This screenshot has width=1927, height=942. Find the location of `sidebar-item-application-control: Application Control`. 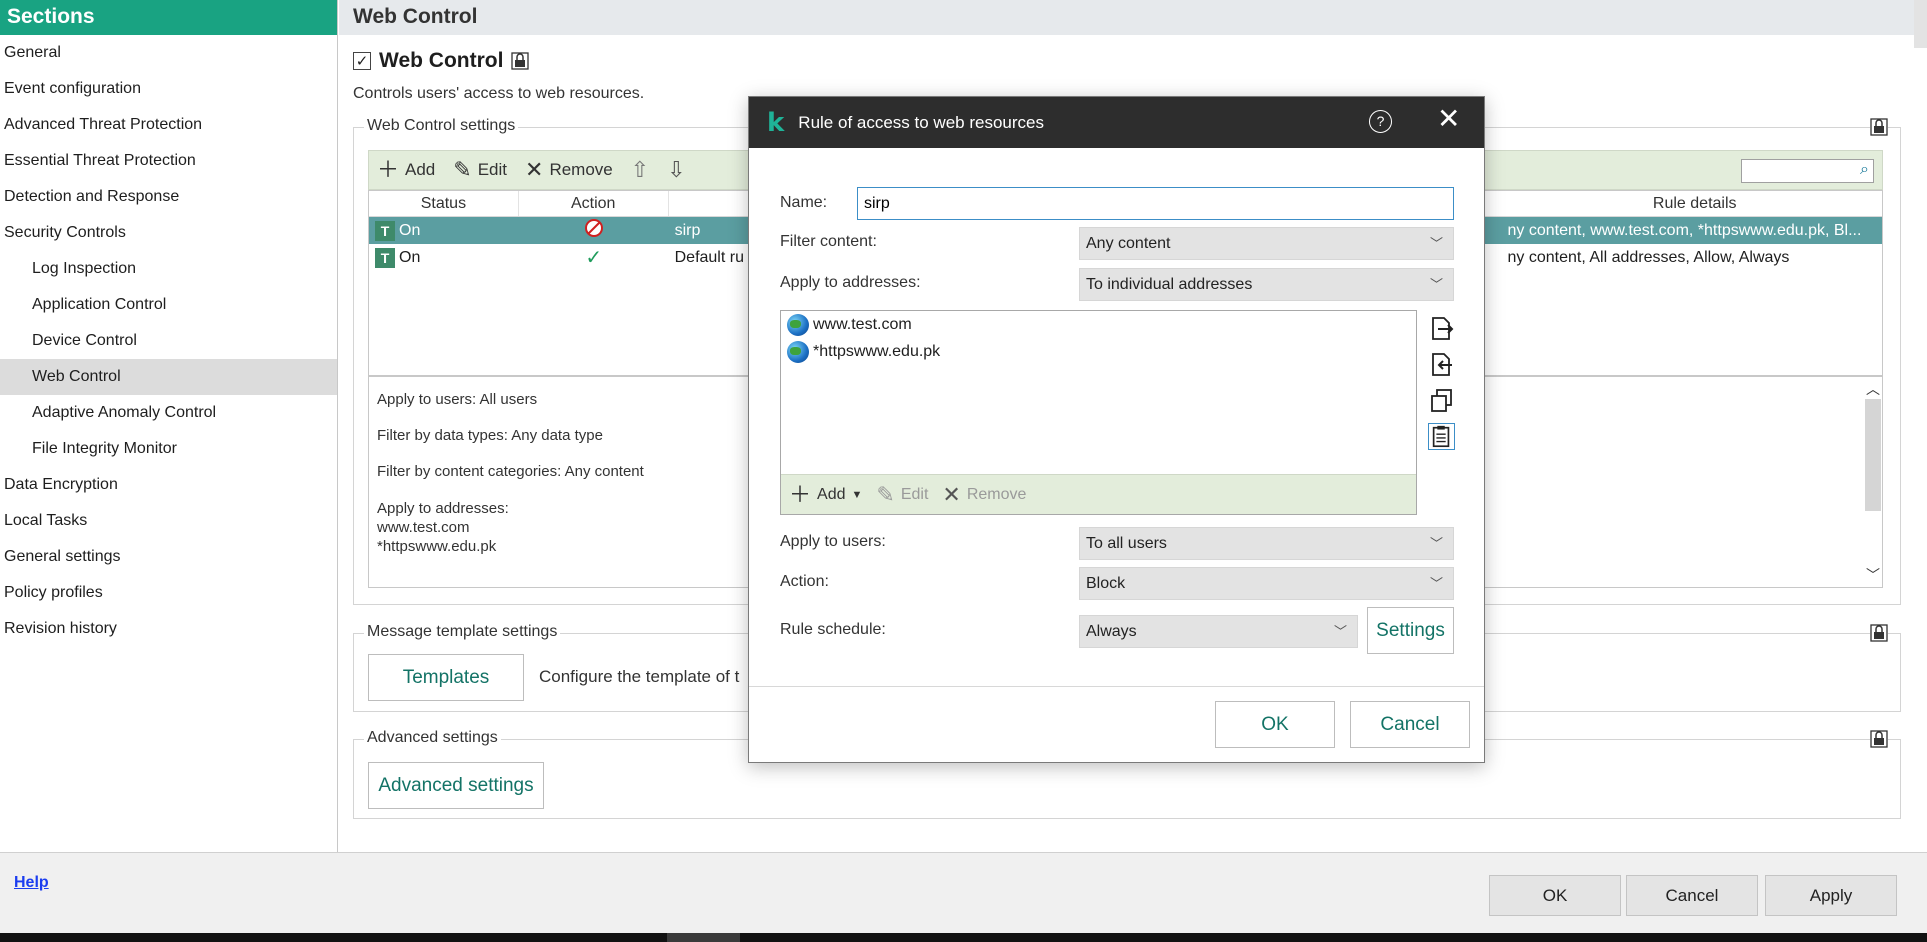

sidebar-item-application-control: Application Control is located at coordinates (168, 305).